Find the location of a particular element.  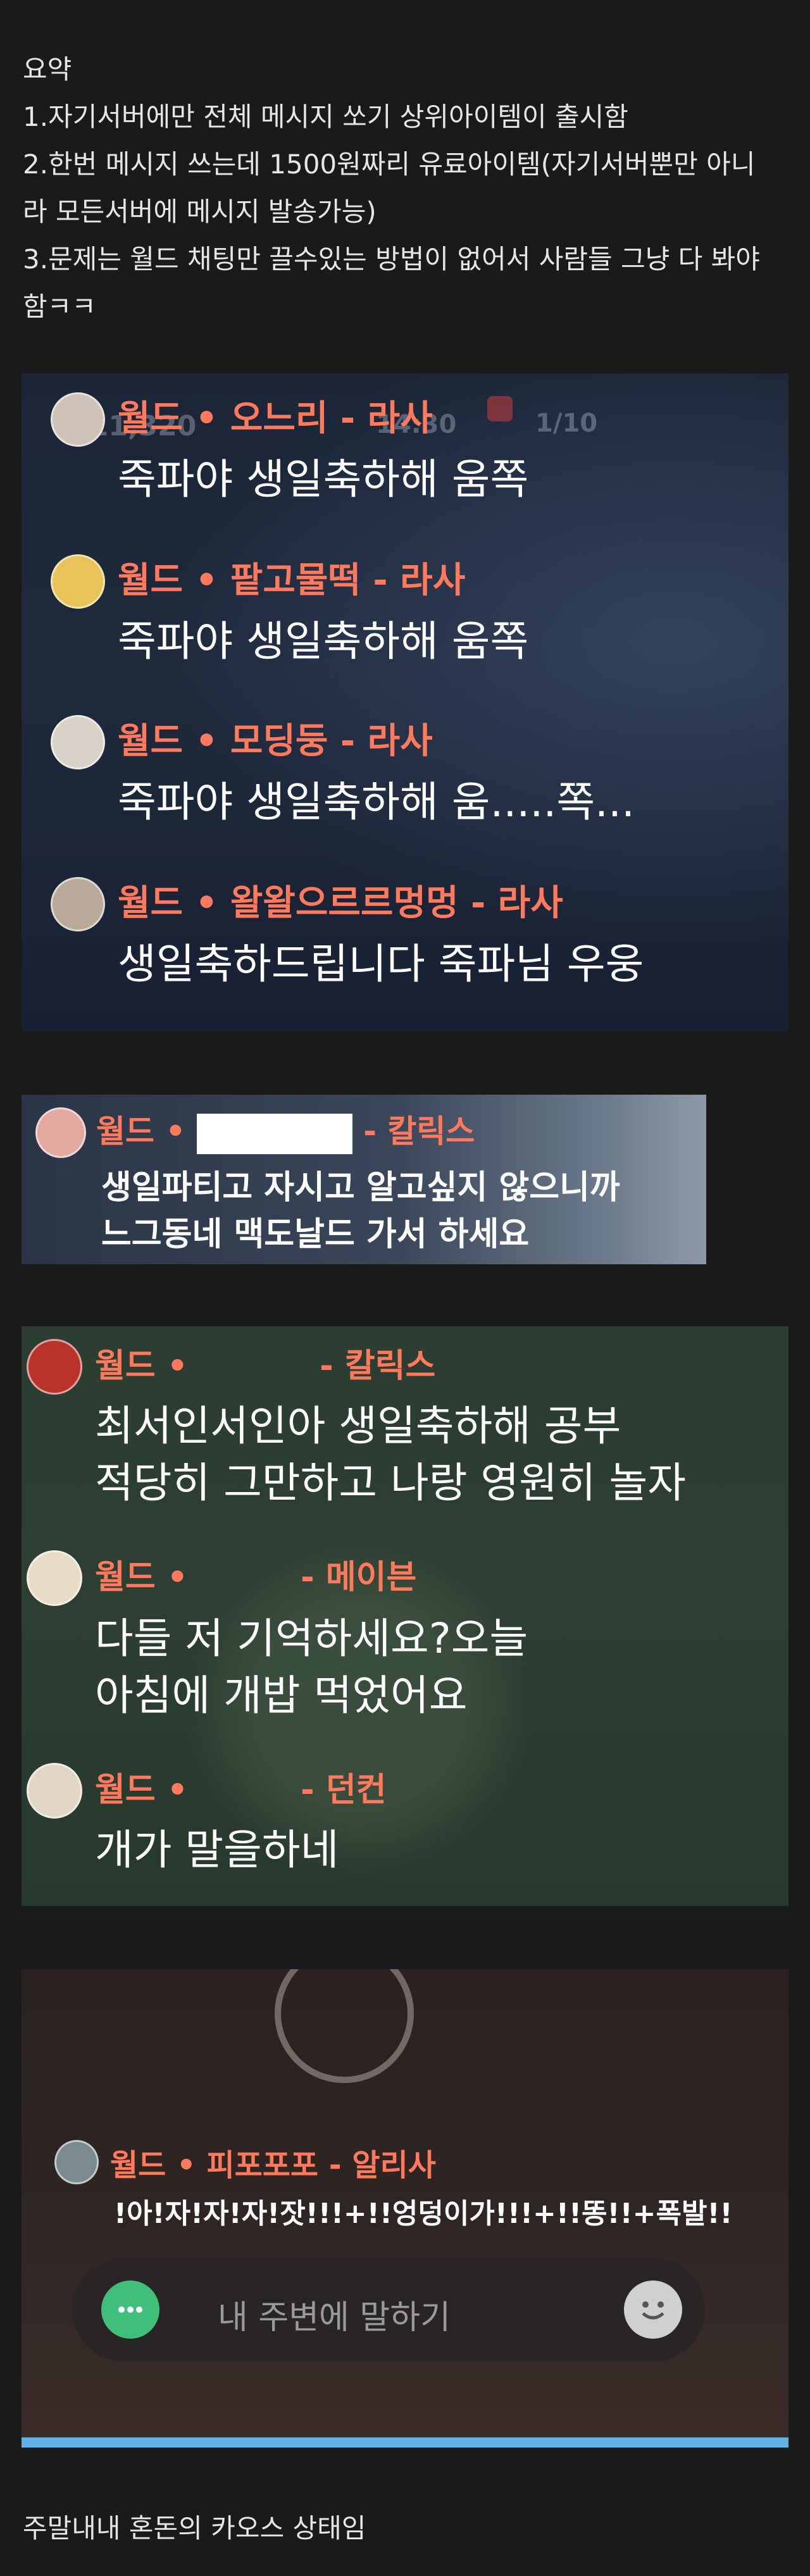

message-text: 생일파티고 자시고 알고싶지 않으니까 is located at coordinates (360, 1188).